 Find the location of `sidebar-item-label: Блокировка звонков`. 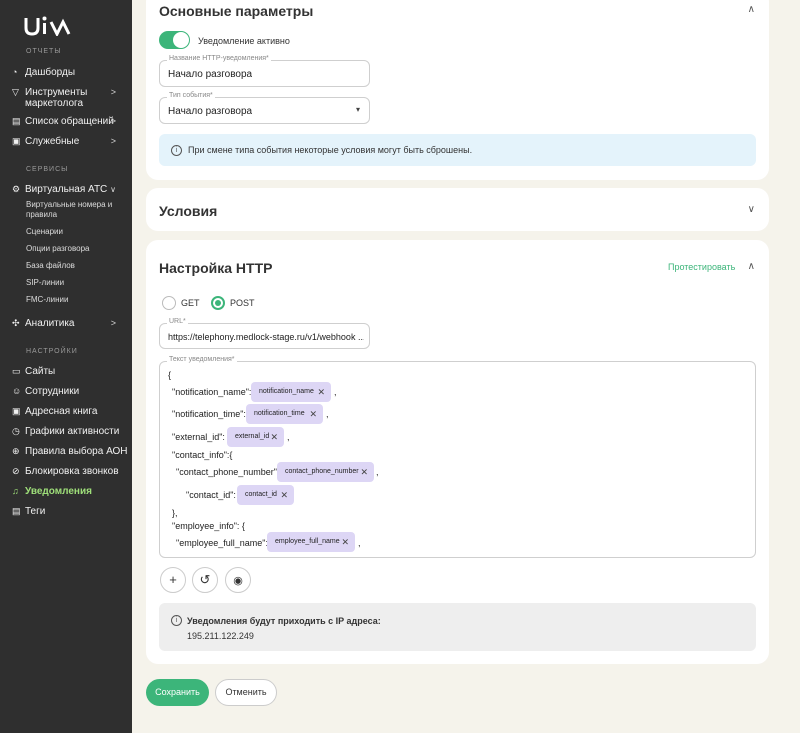

sidebar-item-label: Блокировка звонков is located at coordinates (72, 471).